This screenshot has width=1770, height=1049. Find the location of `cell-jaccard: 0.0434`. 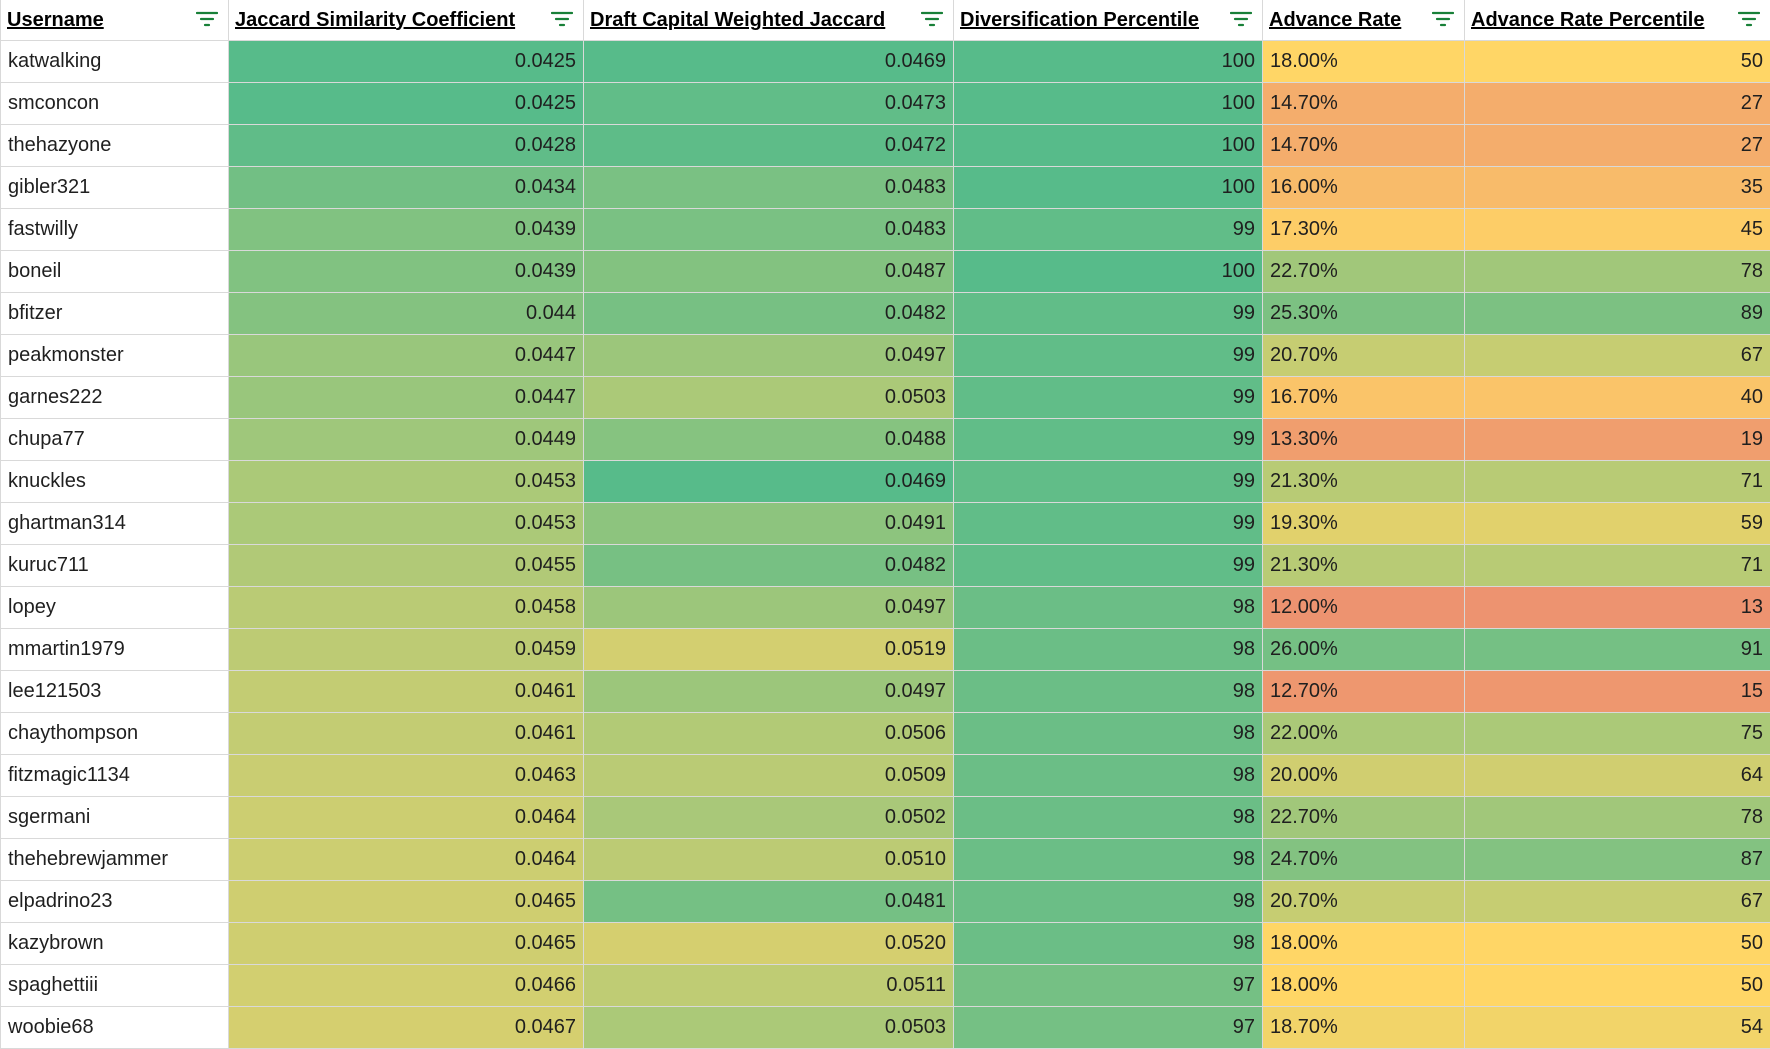

cell-jaccard: 0.0434 is located at coordinates (406, 188).